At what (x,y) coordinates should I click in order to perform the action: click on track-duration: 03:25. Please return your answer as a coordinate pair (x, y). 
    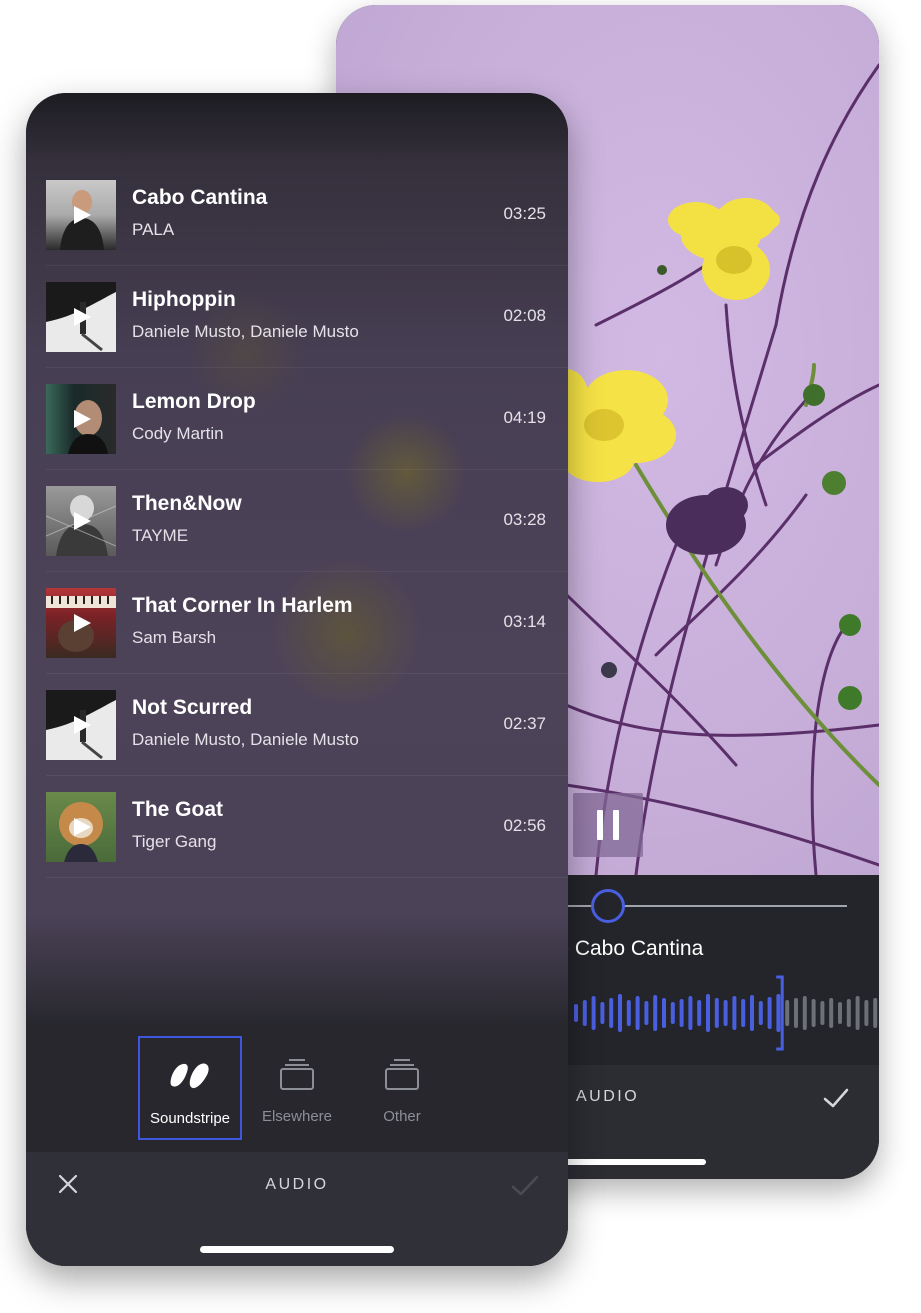
    Looking at the image, I should click on (524, 213).